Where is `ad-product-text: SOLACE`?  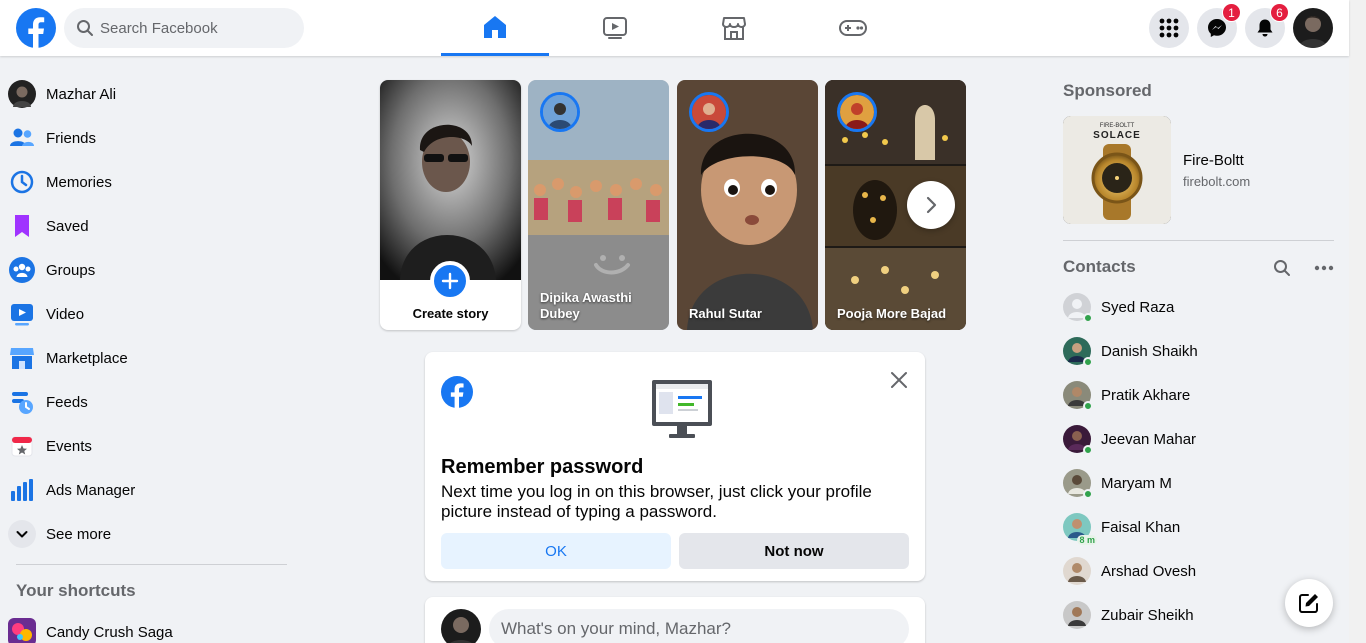
ad-product-text: SOLACE is located at coordinates (1117, 135).